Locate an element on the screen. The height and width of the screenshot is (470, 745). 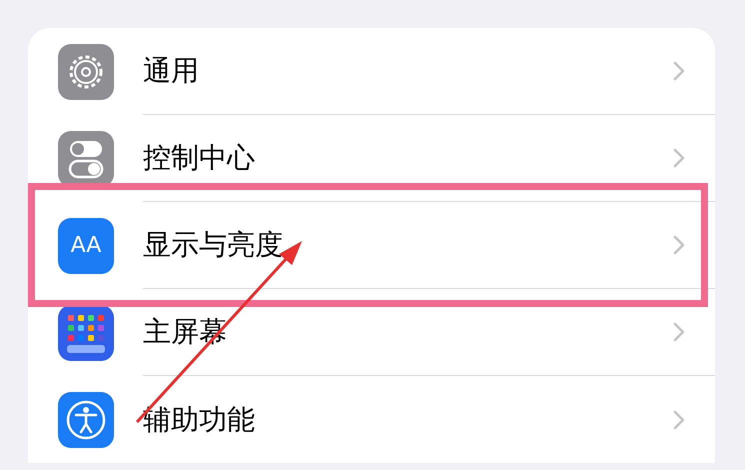
row-label: 通用 is located at coordinates (171, 71).